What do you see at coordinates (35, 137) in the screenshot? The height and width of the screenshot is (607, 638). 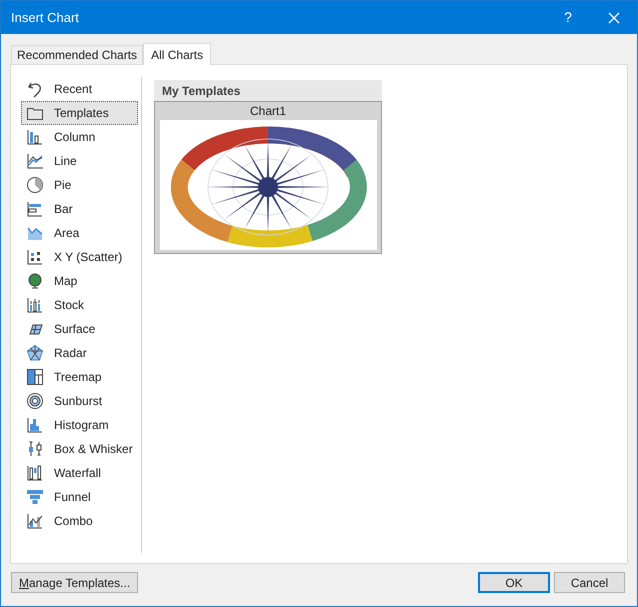 I see `column-chart-icon` at bounding box center [35, 137].